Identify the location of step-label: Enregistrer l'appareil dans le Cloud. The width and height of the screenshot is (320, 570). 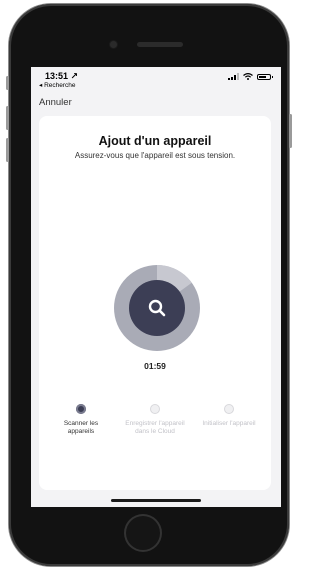
(155, 427).